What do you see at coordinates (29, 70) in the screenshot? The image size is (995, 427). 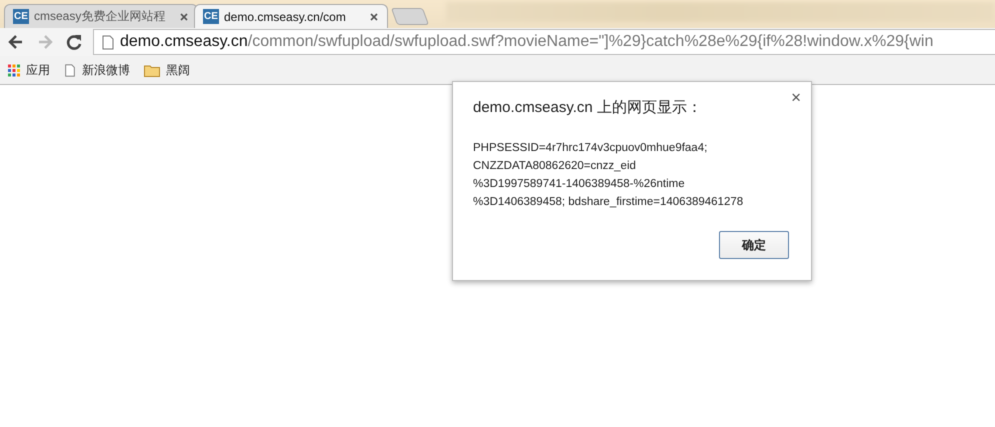 I see `bookmark-item: 应用` at bounding box center [29, 70].